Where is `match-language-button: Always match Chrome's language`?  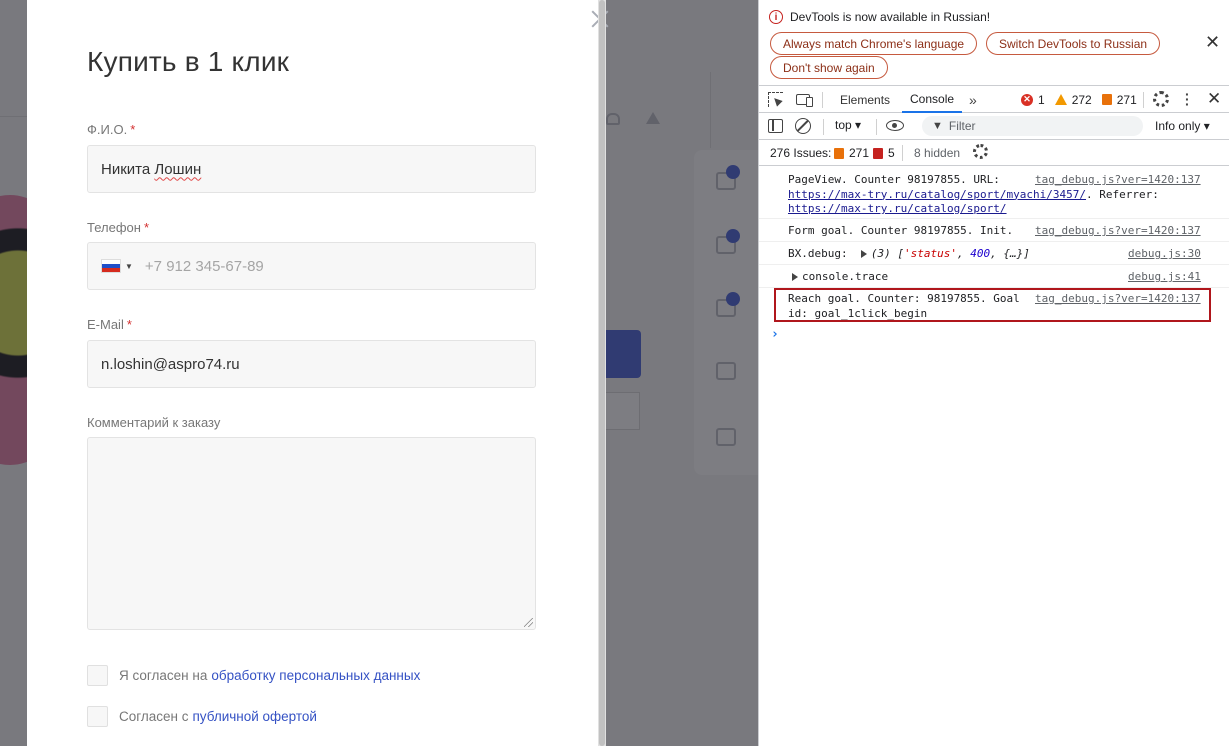 match-language-button: Always match Chrome's language is located at coordinates (874, 43).